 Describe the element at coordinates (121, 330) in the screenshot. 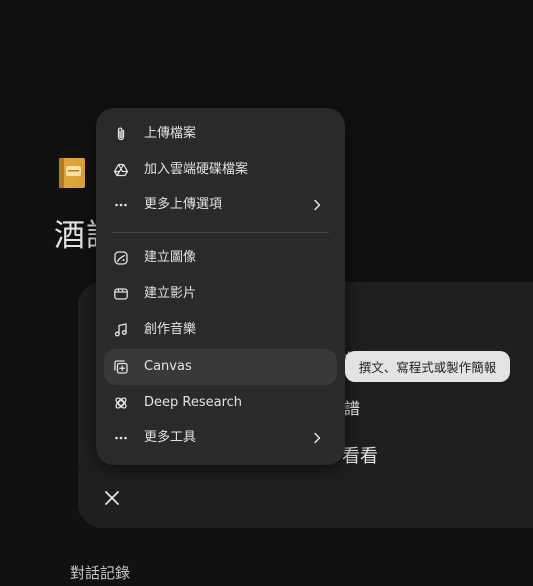

I see `music-note-icon` at that location.